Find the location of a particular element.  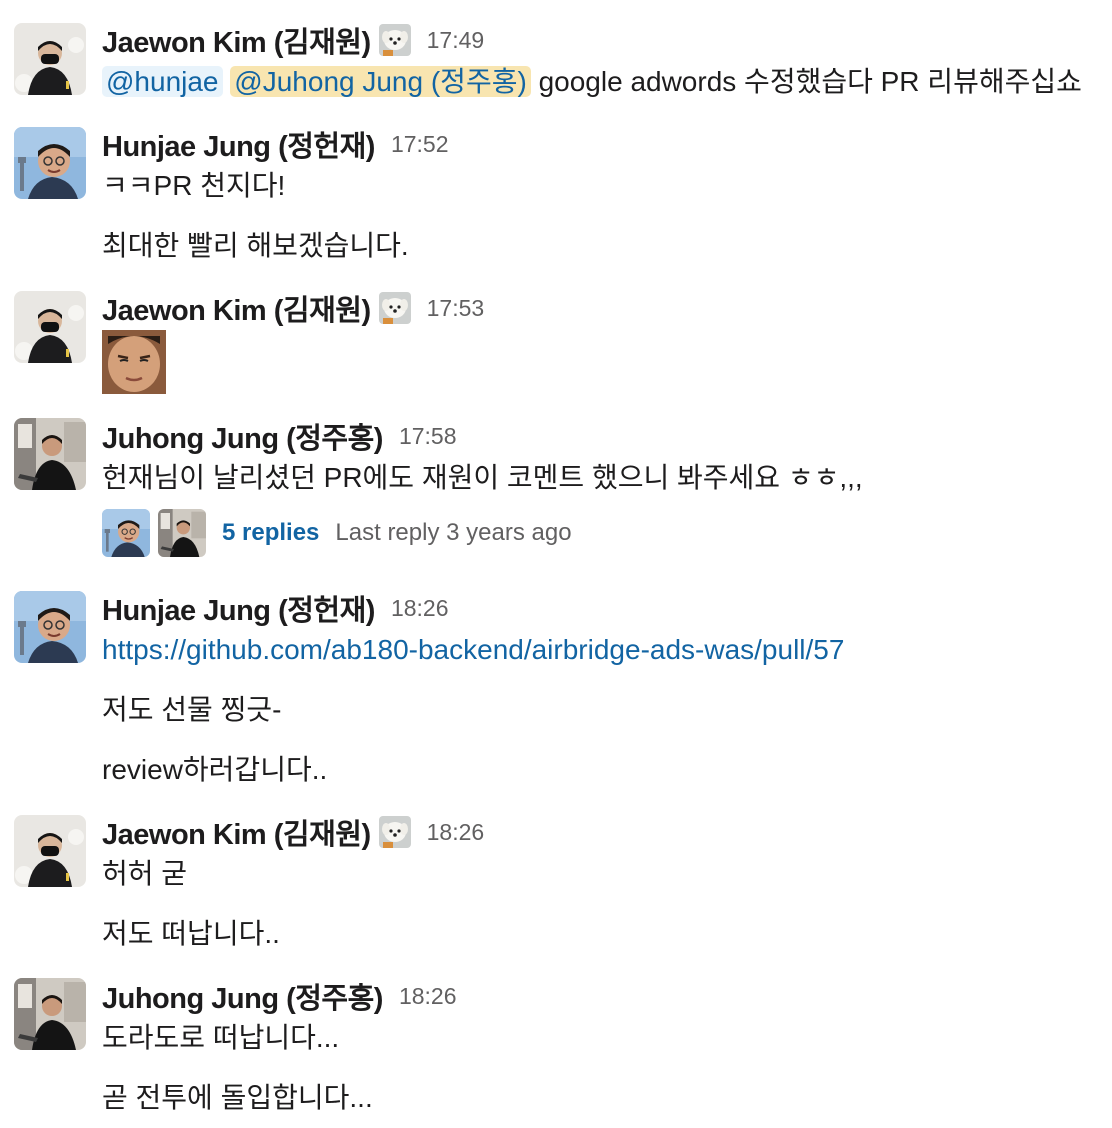

thread-avatar-juhong is located at coordinates (182, 533).